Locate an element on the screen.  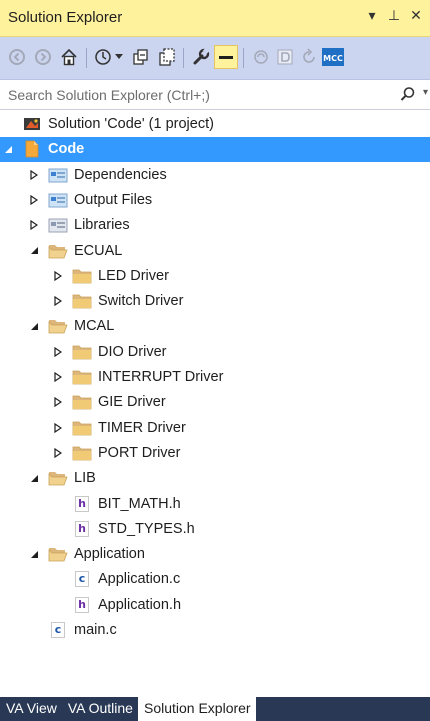
tree-item-label: ECUAL is located at coordinates (98, 250).